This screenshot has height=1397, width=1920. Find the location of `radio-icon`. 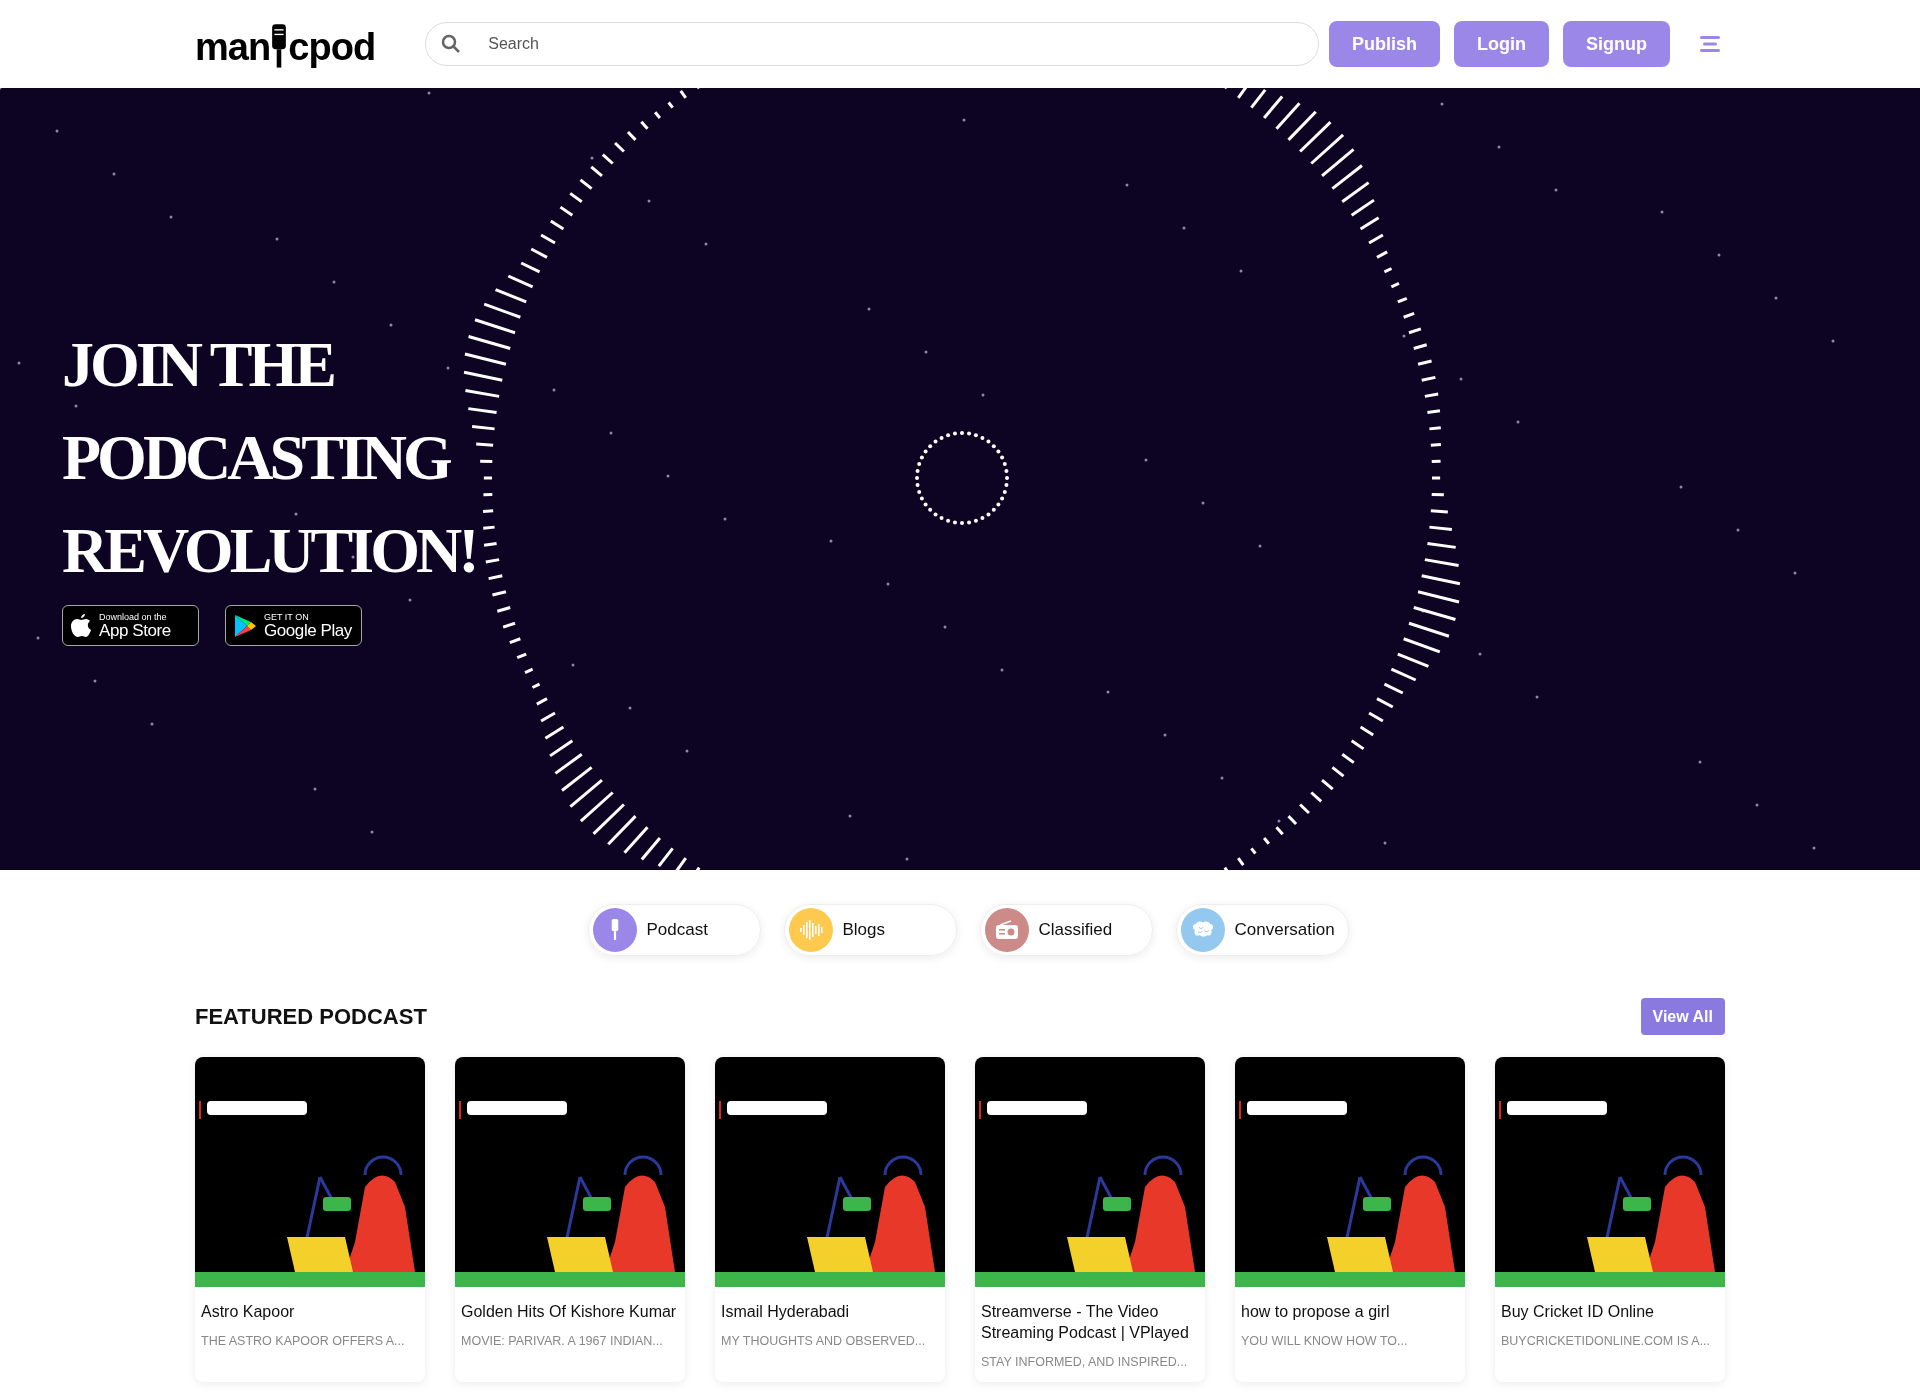

radio-icon is located at coordinates (1006, 930).